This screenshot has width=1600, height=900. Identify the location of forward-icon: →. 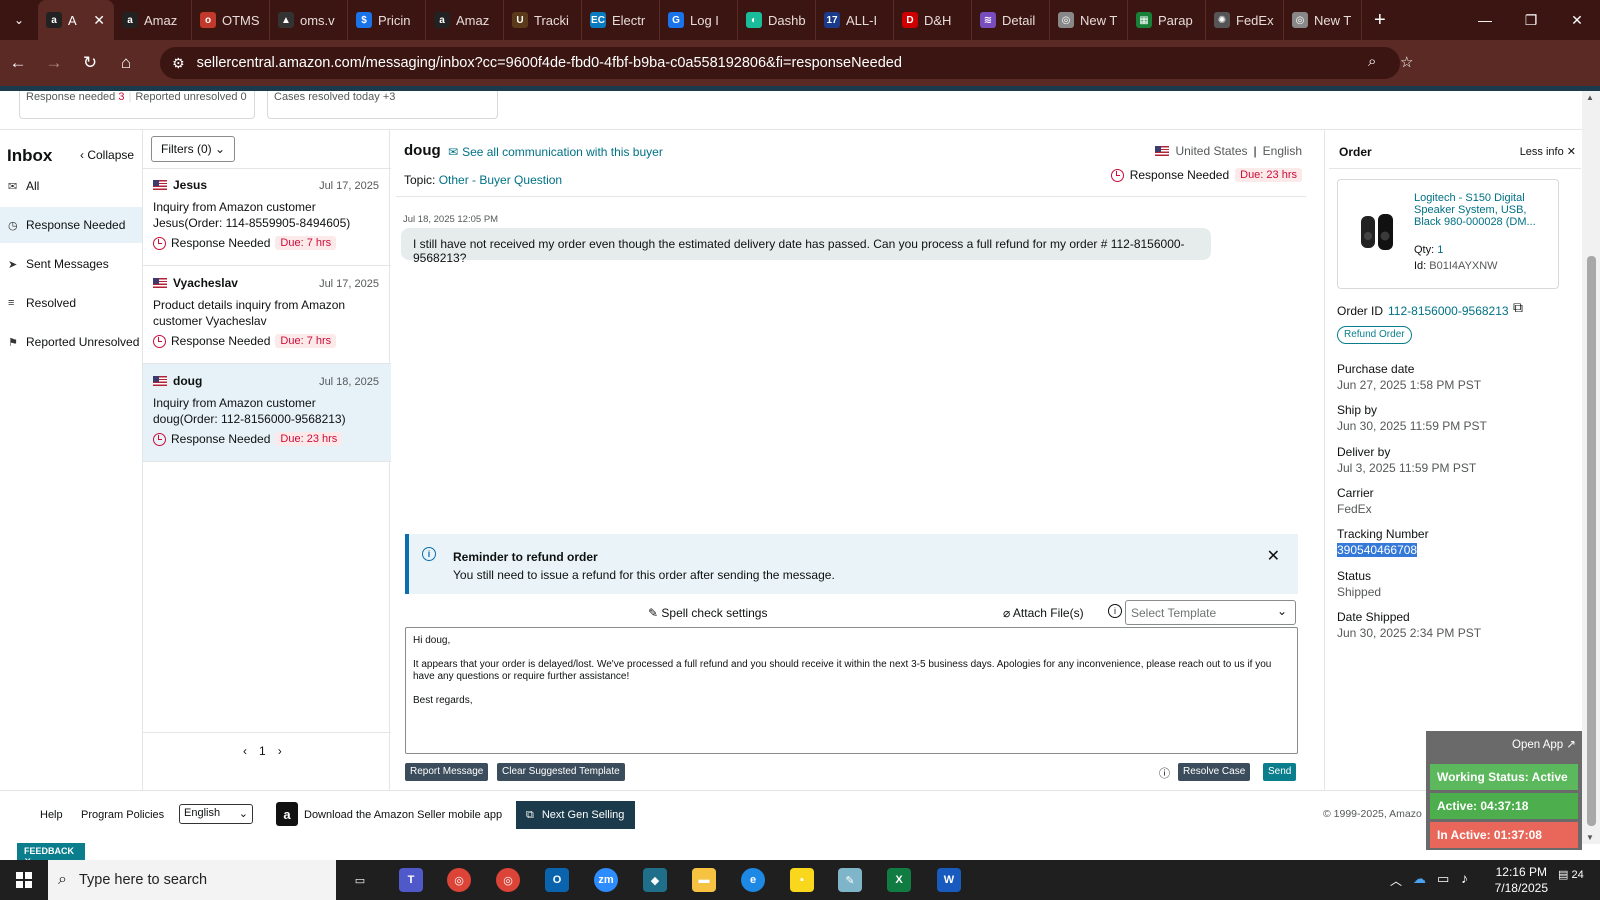
(54, 63).